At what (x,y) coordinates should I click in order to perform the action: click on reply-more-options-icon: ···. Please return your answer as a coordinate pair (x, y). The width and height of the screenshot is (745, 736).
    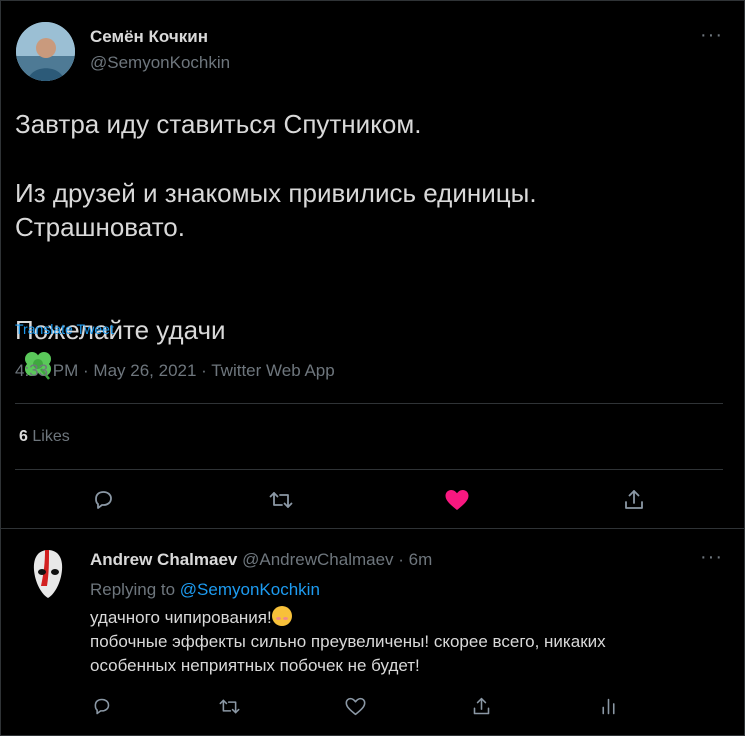
    Looking at the image, I should click on (711, 557).